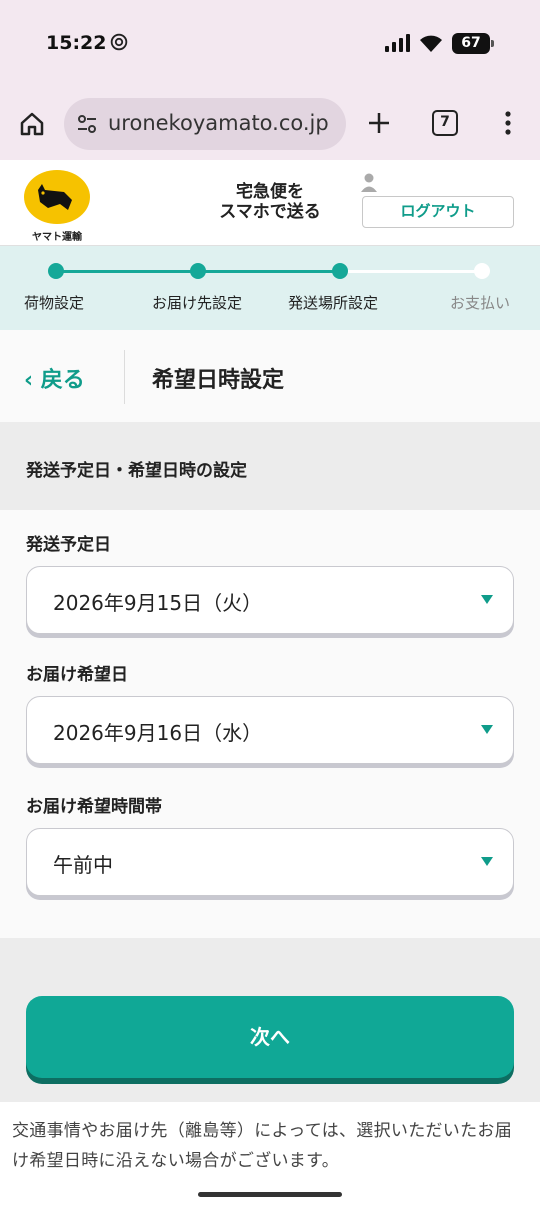 The image size is (540, 1211). Describe the element at coordinates (270, 1194) in the screenshot. I see `home-indicator` at that location.